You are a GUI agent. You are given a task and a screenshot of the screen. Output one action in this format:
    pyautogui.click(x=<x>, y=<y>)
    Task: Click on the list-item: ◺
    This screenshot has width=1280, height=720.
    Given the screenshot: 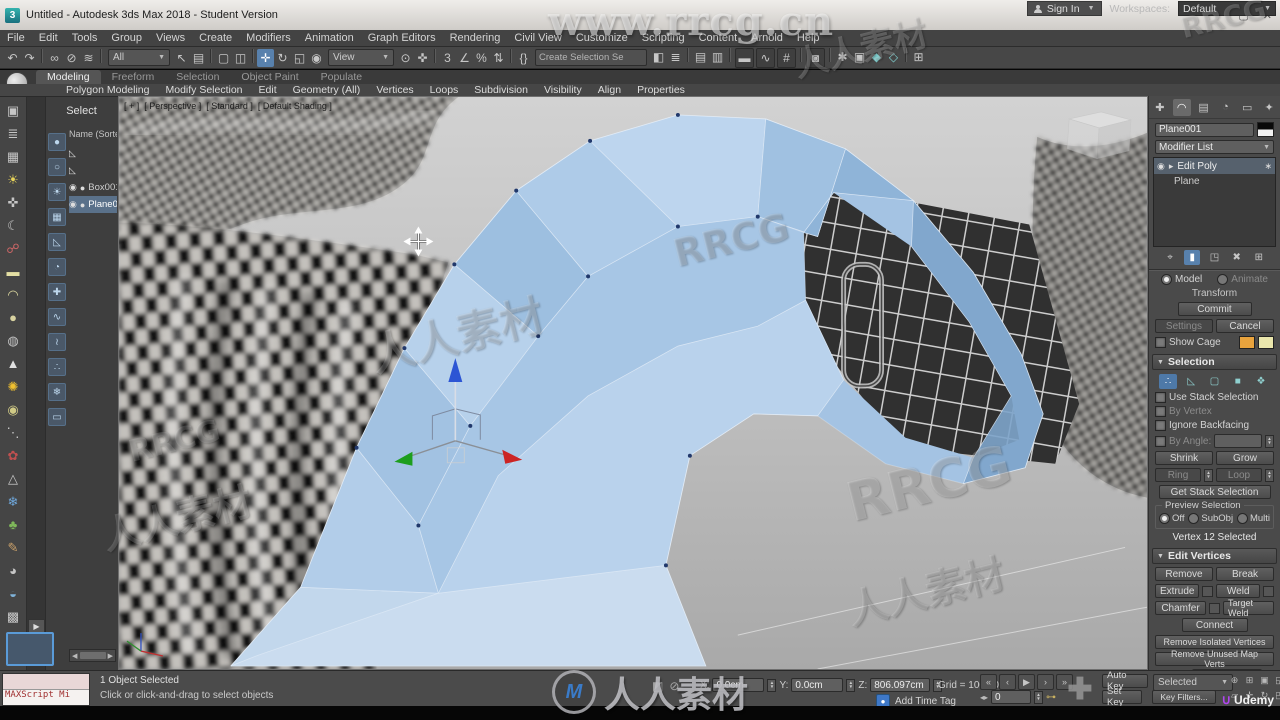 What is the action you would take?
    pyautogui.click(x=93, y=170)
    